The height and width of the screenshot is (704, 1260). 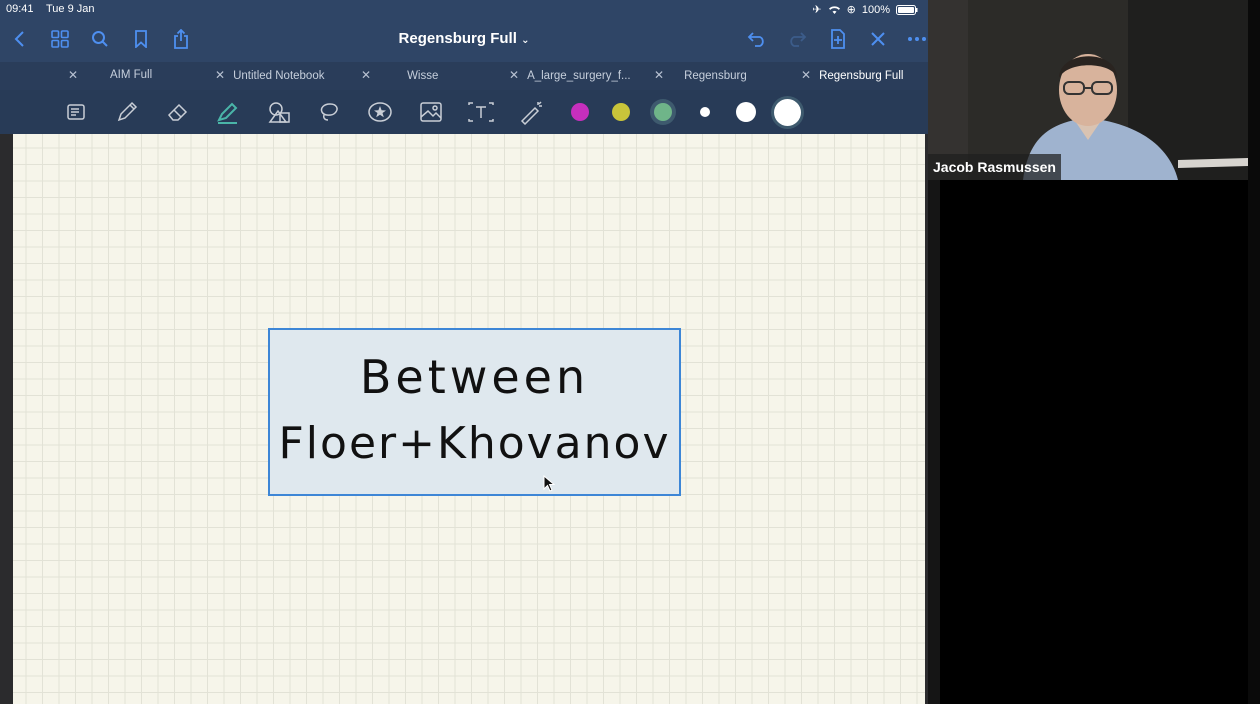 What do you see at coordinates (757, 39) in the screenshot?
I see `undo-icon` at bounding box center [757, 39].